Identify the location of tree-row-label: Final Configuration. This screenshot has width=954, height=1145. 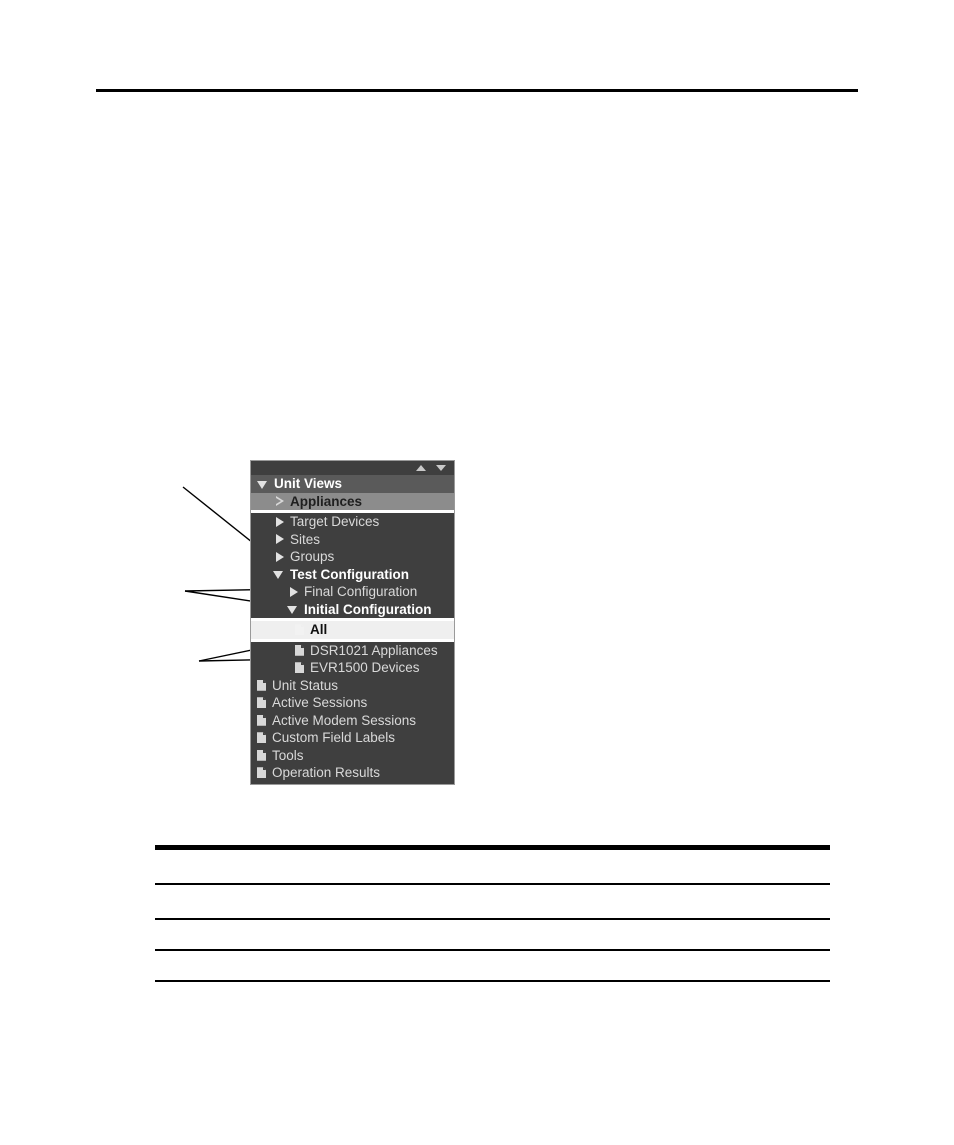
(361, 591).